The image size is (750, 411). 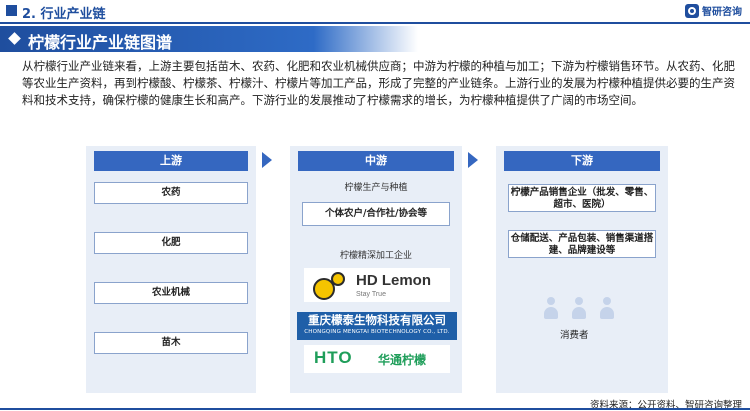 What do you see at coordinates (375, 23) in the screenshot?
I see `header-rule` at bounding box center [375, 23].